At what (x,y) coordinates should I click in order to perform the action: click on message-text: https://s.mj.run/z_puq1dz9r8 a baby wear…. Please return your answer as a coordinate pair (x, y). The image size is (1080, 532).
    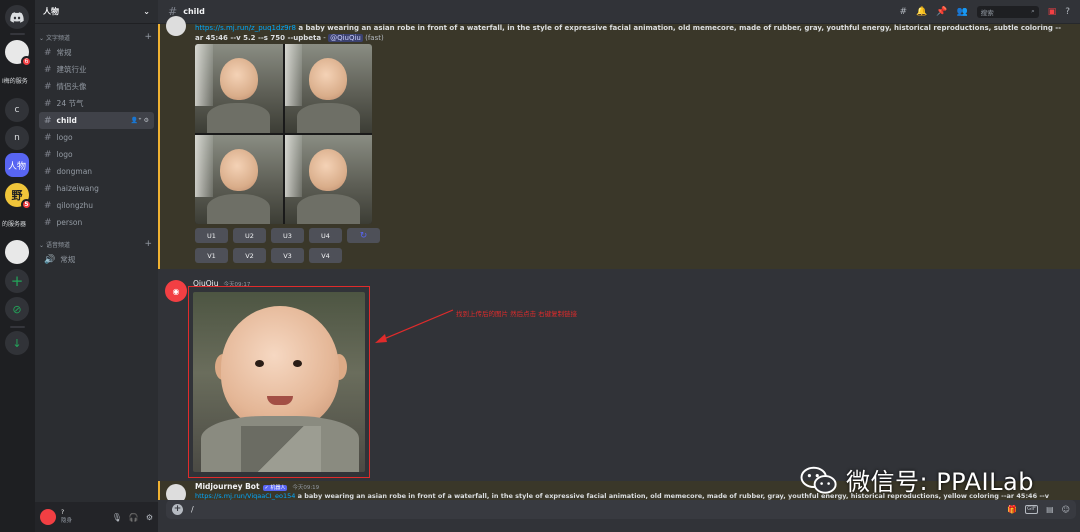
    Looking at the image, I should click on (630, 33).